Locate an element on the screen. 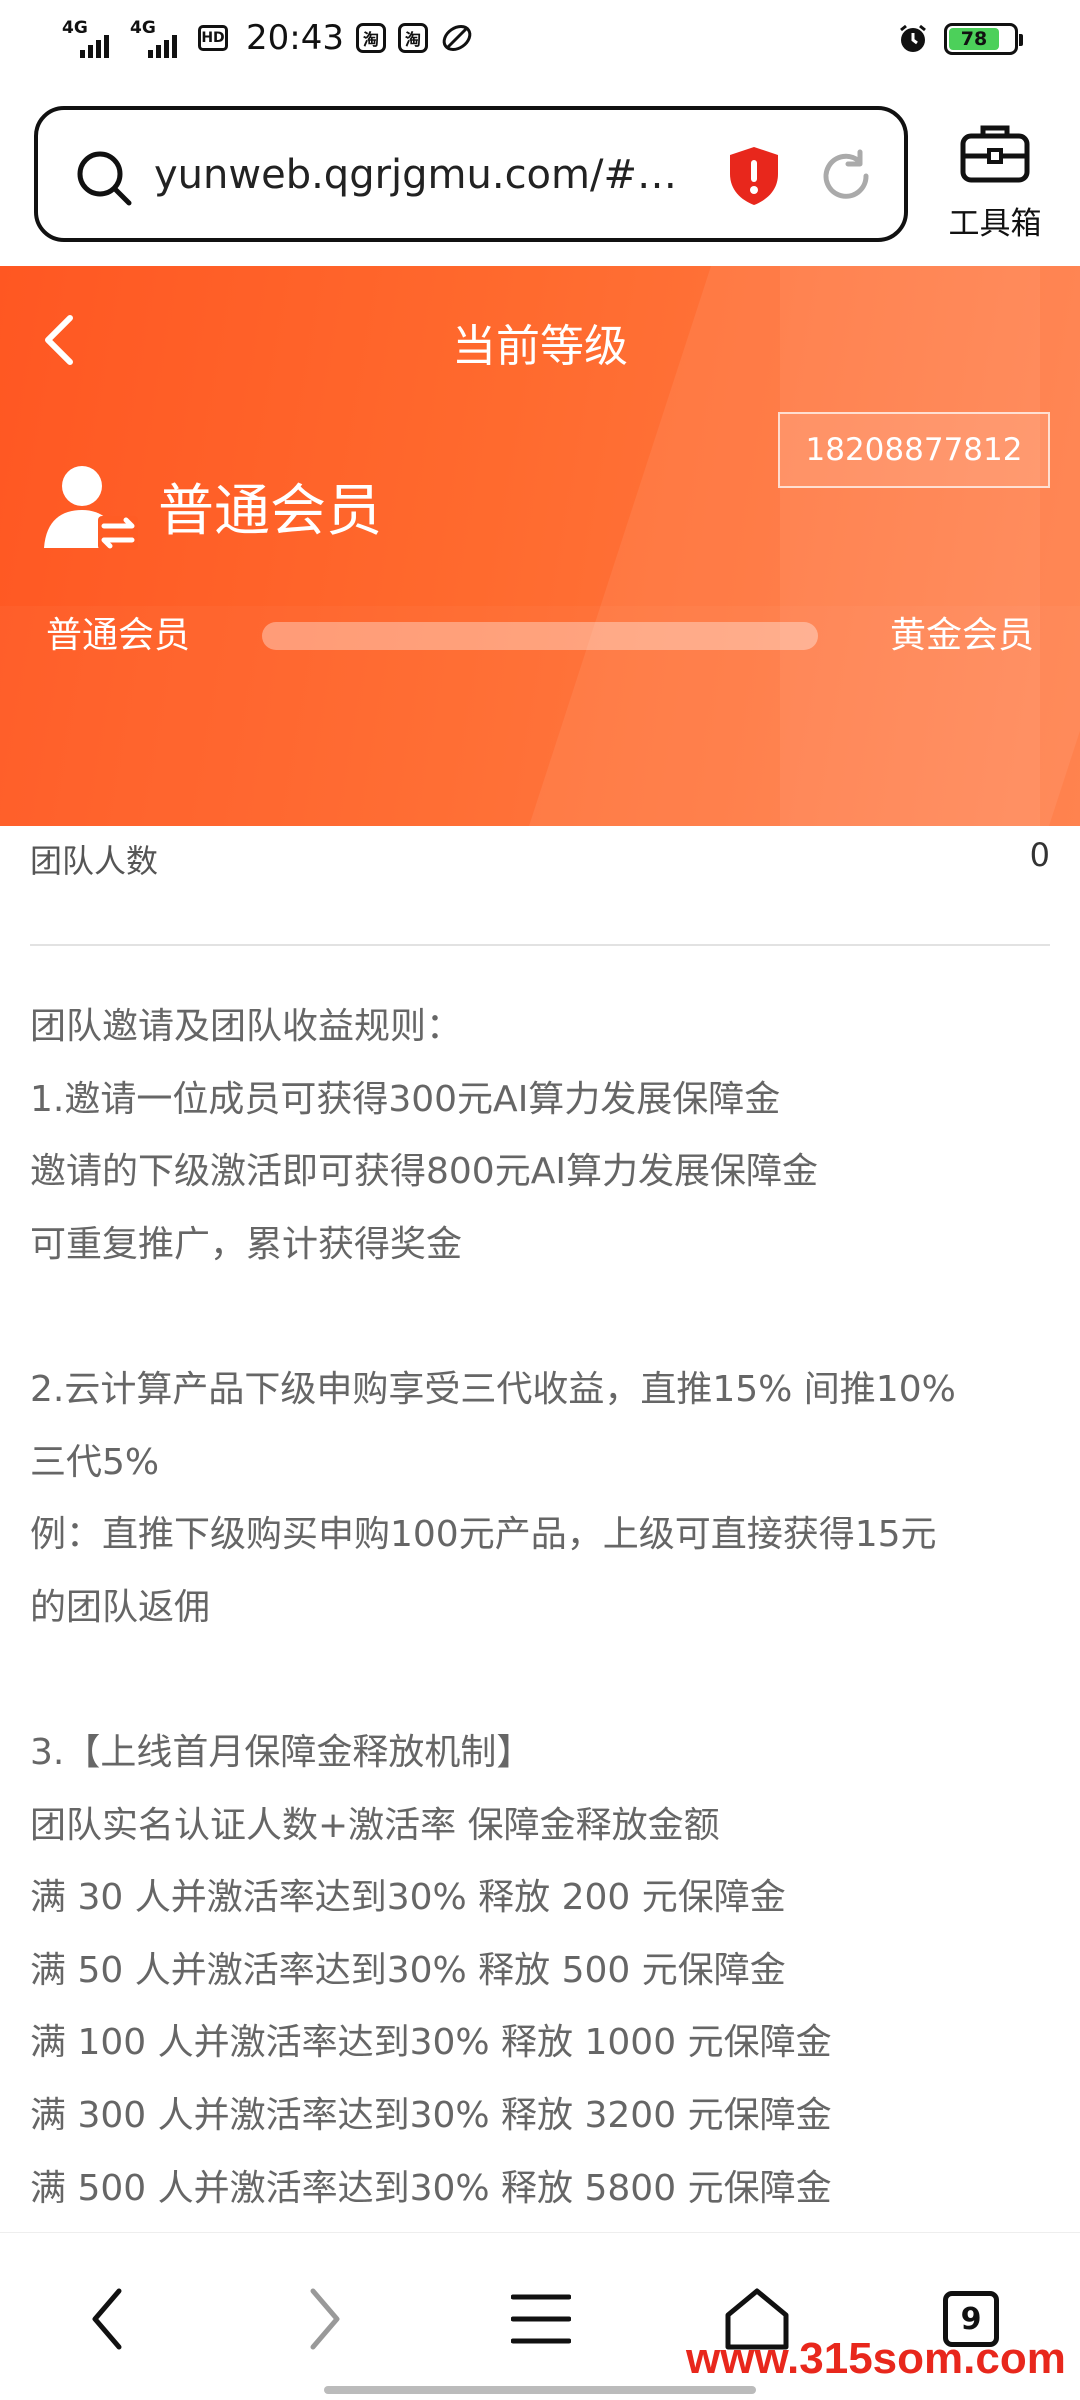 This screenshot has height=2400, width=1080. rule-line: 团队实名认证人数+激活率 保障金释放金额 is located at coordinates (375, 1825).